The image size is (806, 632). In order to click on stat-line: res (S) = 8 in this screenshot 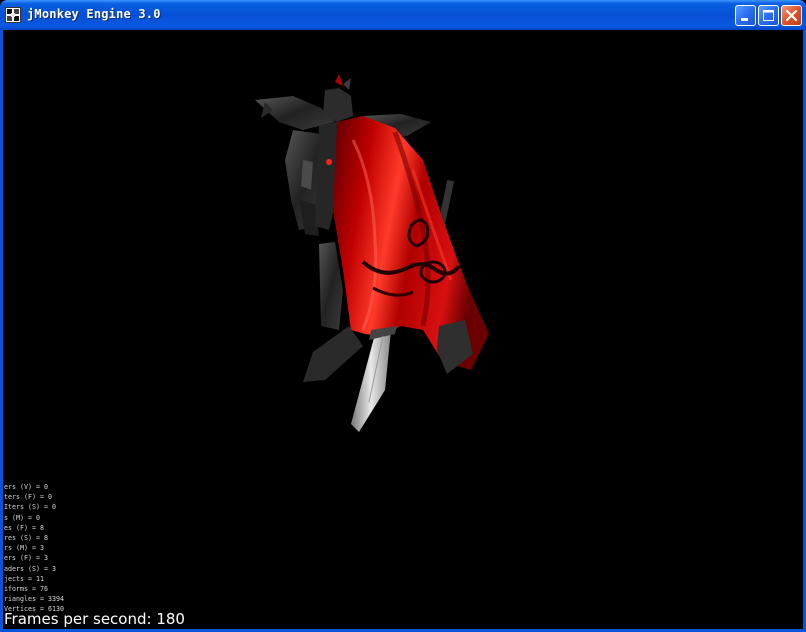, I will do `click(26, 537)`.